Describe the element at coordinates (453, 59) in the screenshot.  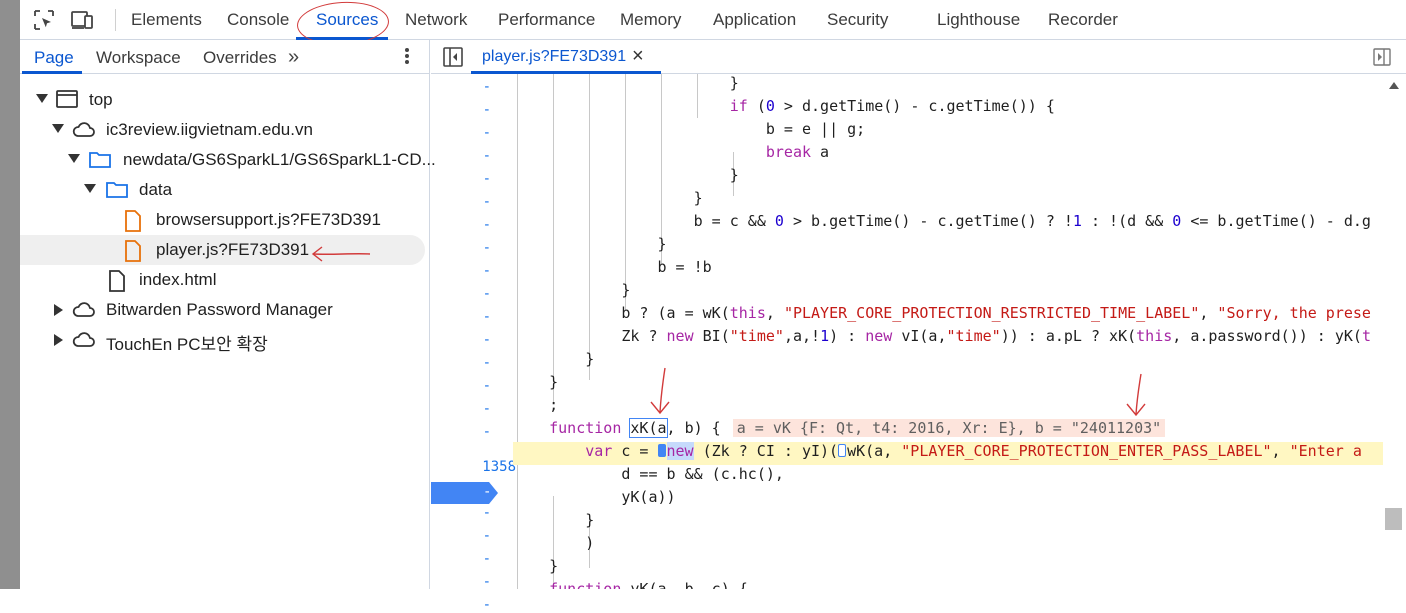
I see `toggle-navigator-icon` at that location.